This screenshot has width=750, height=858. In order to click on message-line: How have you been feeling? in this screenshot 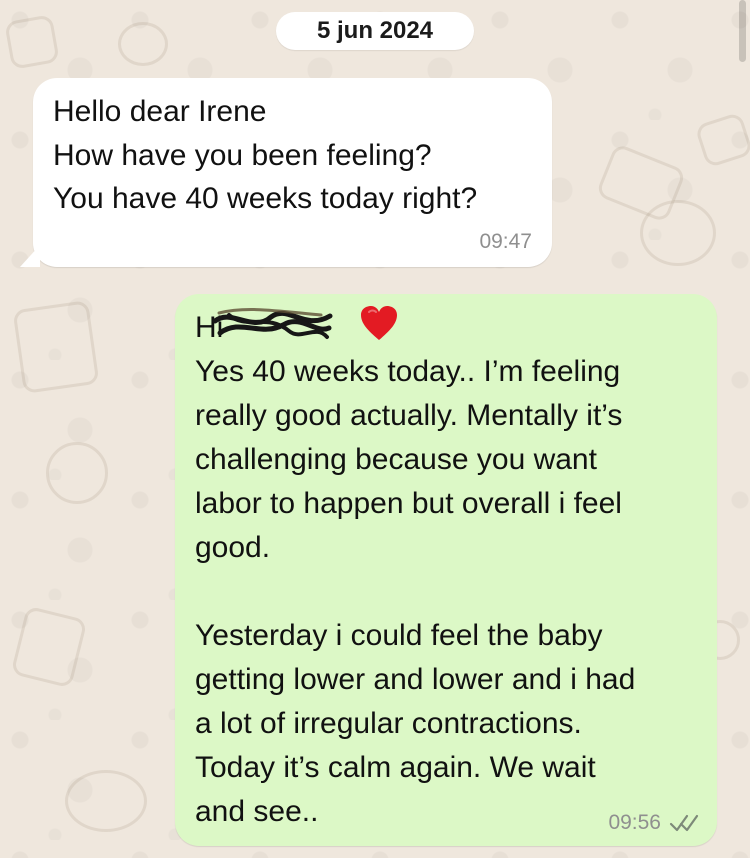, I will do `click(242, 155)`.